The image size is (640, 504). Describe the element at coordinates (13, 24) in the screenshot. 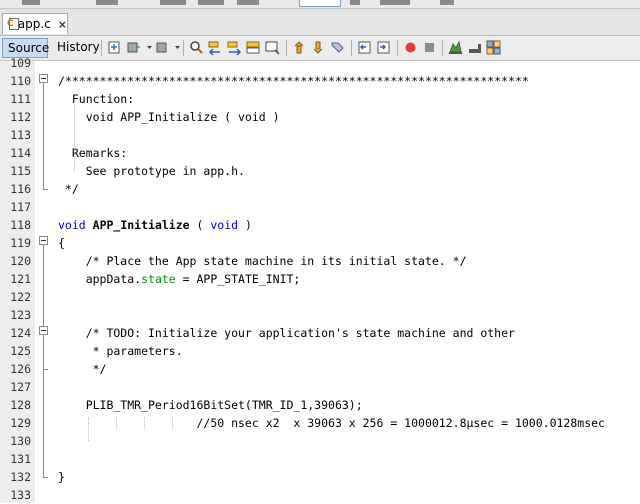

I see `c-file-icon: C` at that location.